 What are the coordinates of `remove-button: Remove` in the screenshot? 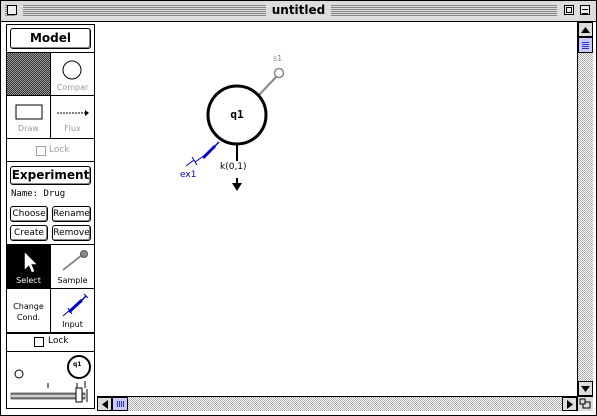 It's located at (71, 233).